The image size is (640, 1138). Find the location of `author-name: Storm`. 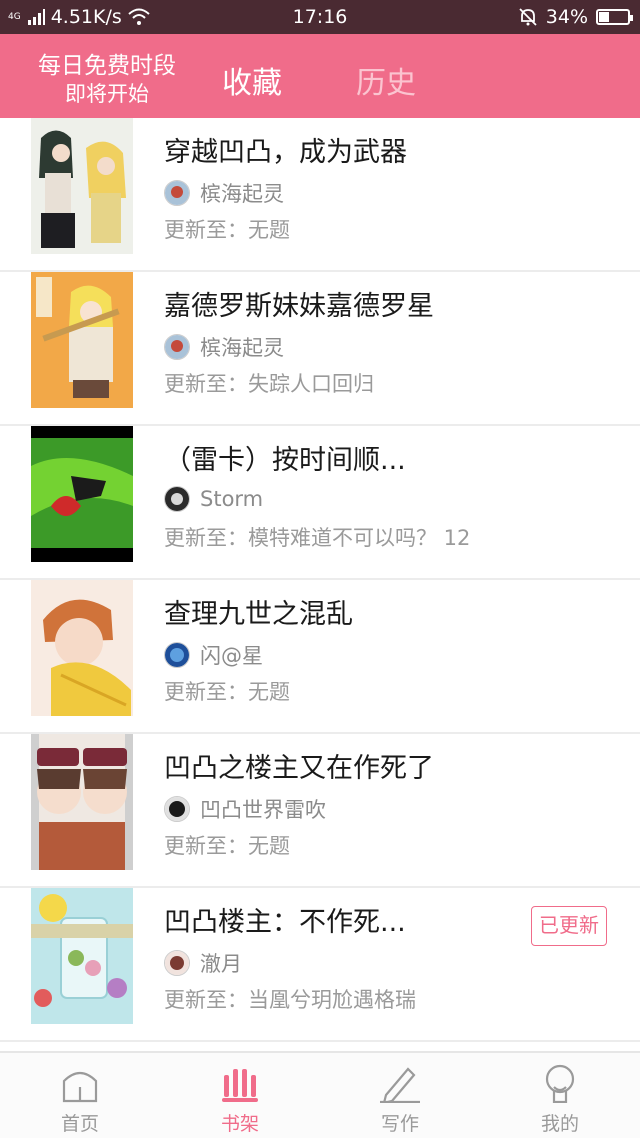

author-name: Storm is located at coordinates (232, 499).